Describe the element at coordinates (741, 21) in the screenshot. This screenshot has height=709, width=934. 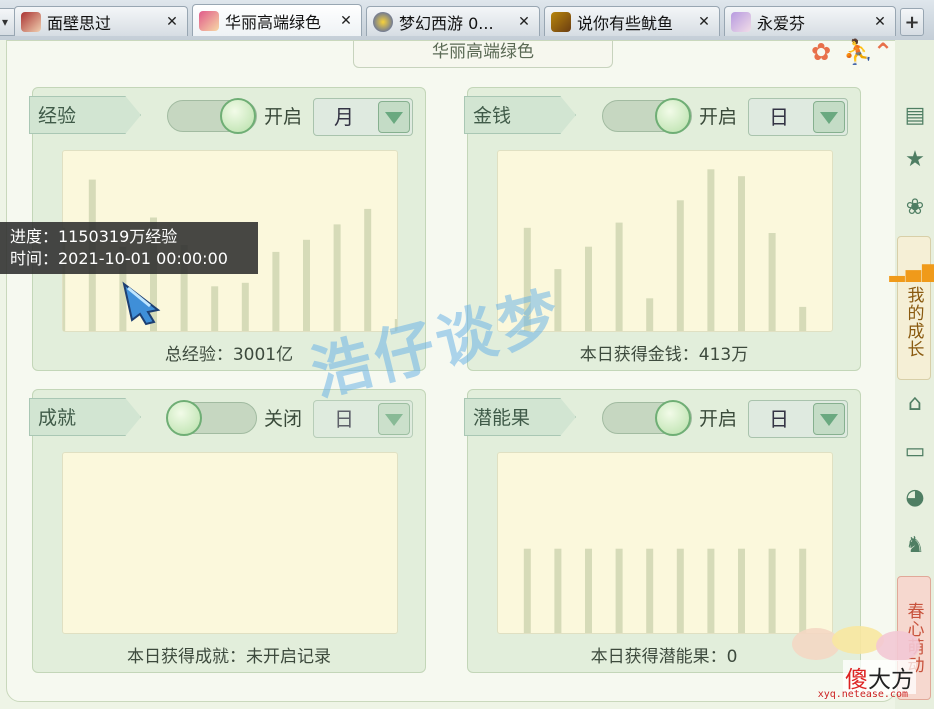
I see `avatar-purple-hair-icon` at that location.